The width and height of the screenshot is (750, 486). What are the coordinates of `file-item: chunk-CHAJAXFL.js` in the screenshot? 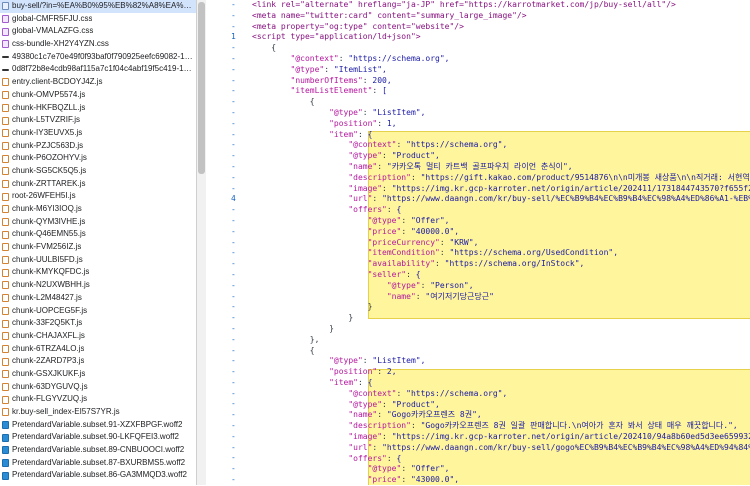 It's located at (98, 336).